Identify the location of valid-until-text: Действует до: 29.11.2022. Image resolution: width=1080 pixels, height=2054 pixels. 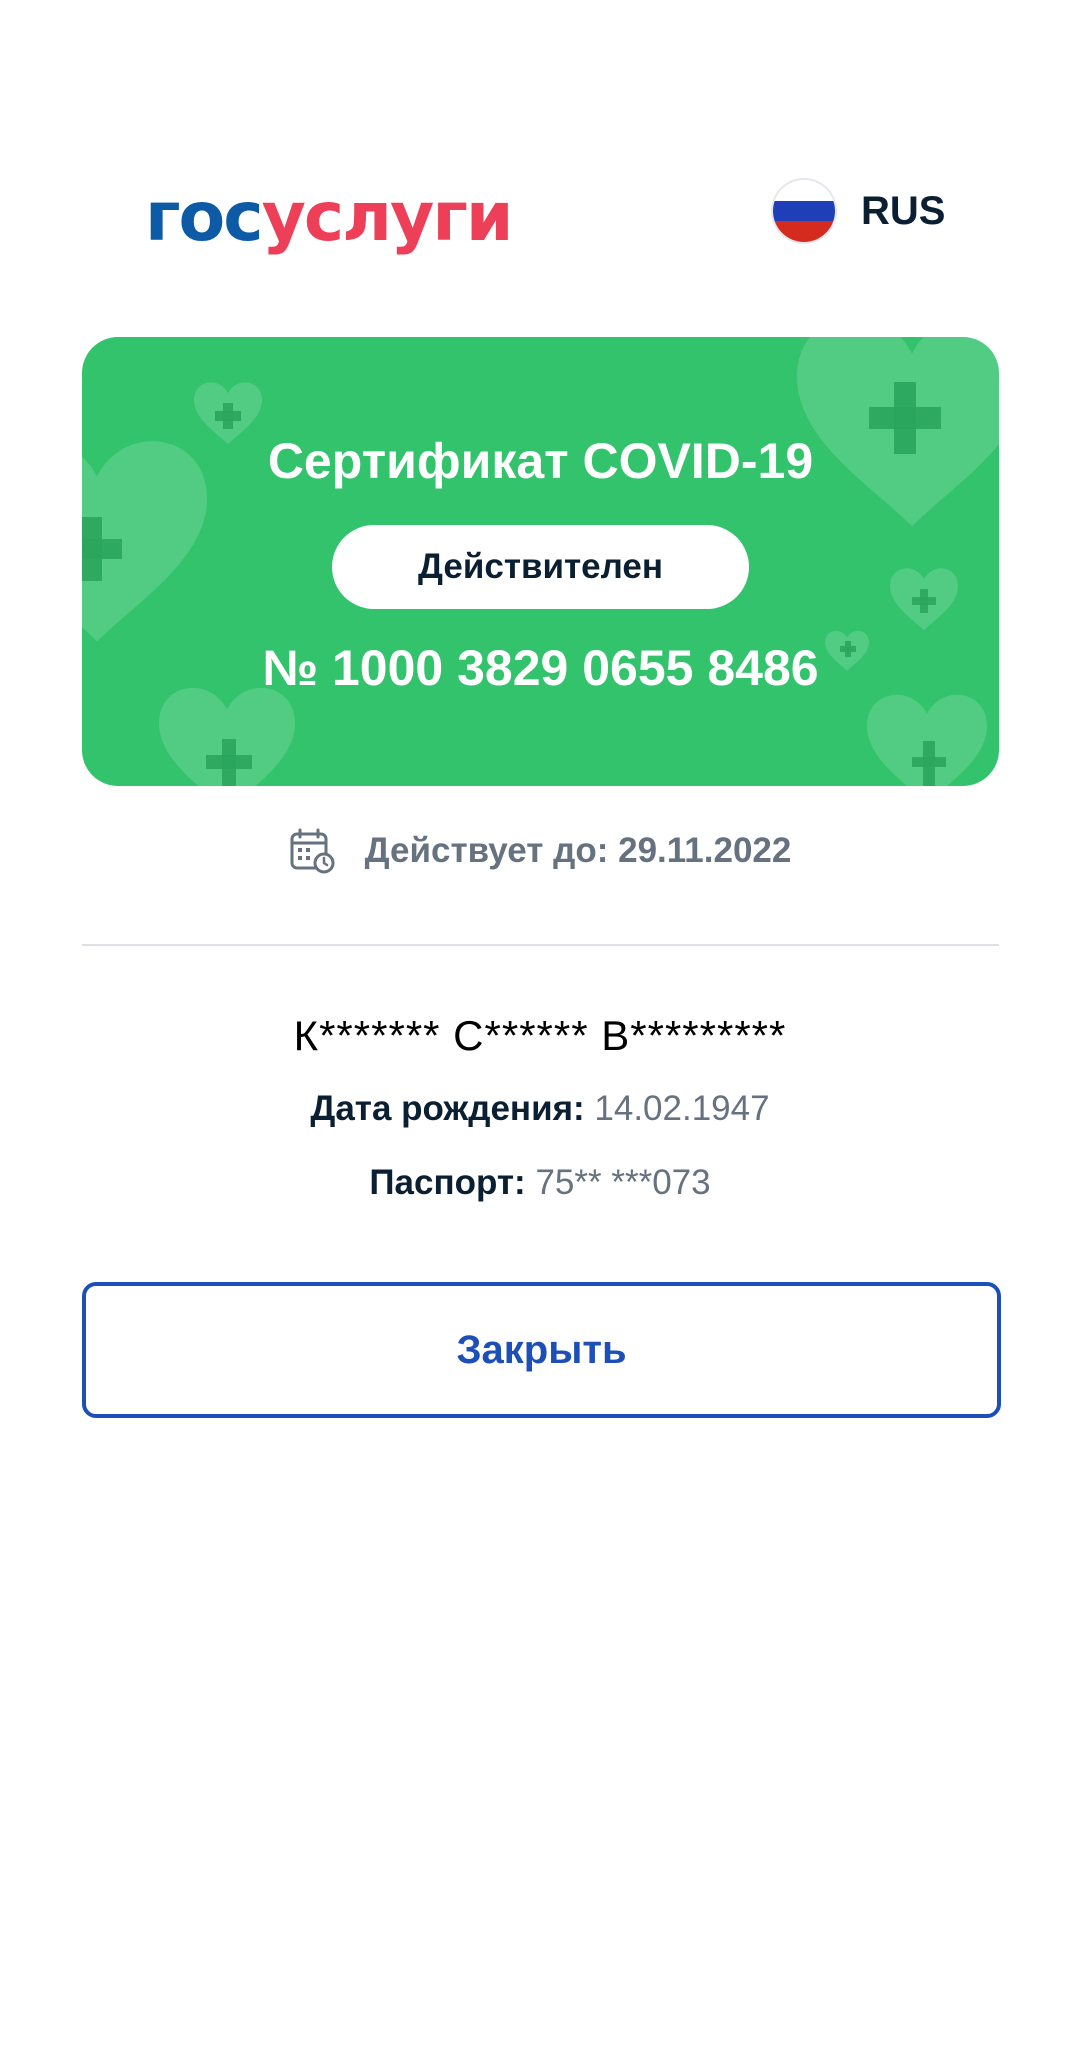
(578, 850).